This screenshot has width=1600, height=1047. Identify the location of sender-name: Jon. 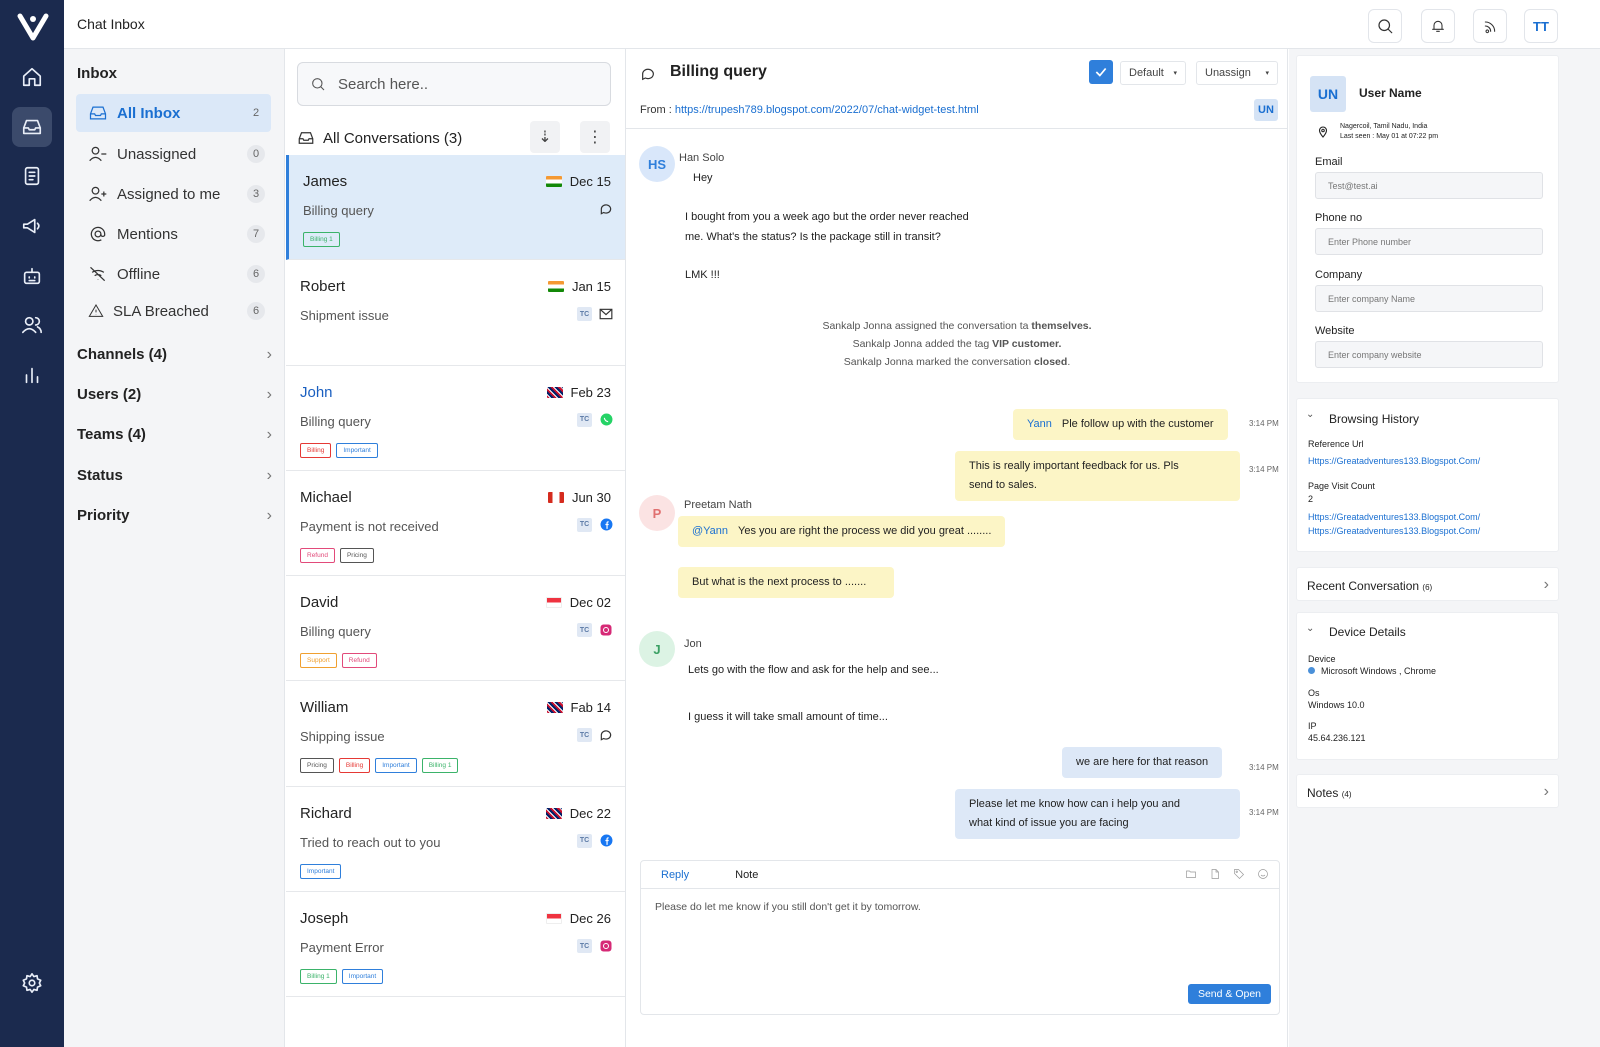
(693, 644).